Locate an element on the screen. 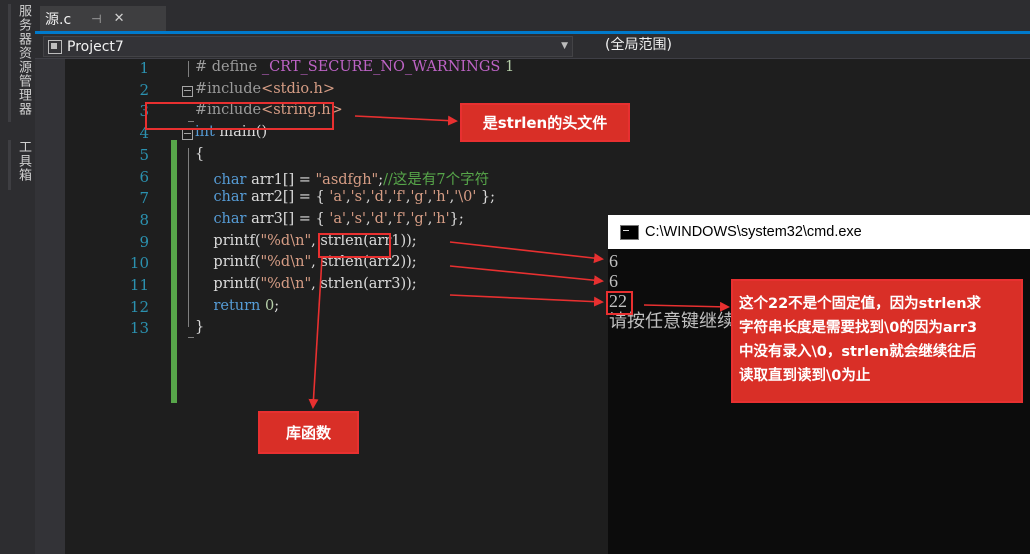 The height and width of the screenshot is (554, 1030). code-token: 0 is located at coordinates (270, 305).